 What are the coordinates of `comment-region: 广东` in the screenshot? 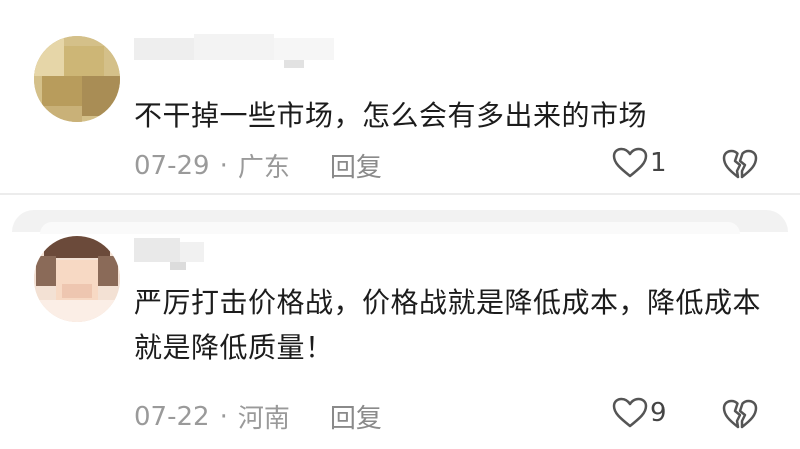 It's located at (263, 168).